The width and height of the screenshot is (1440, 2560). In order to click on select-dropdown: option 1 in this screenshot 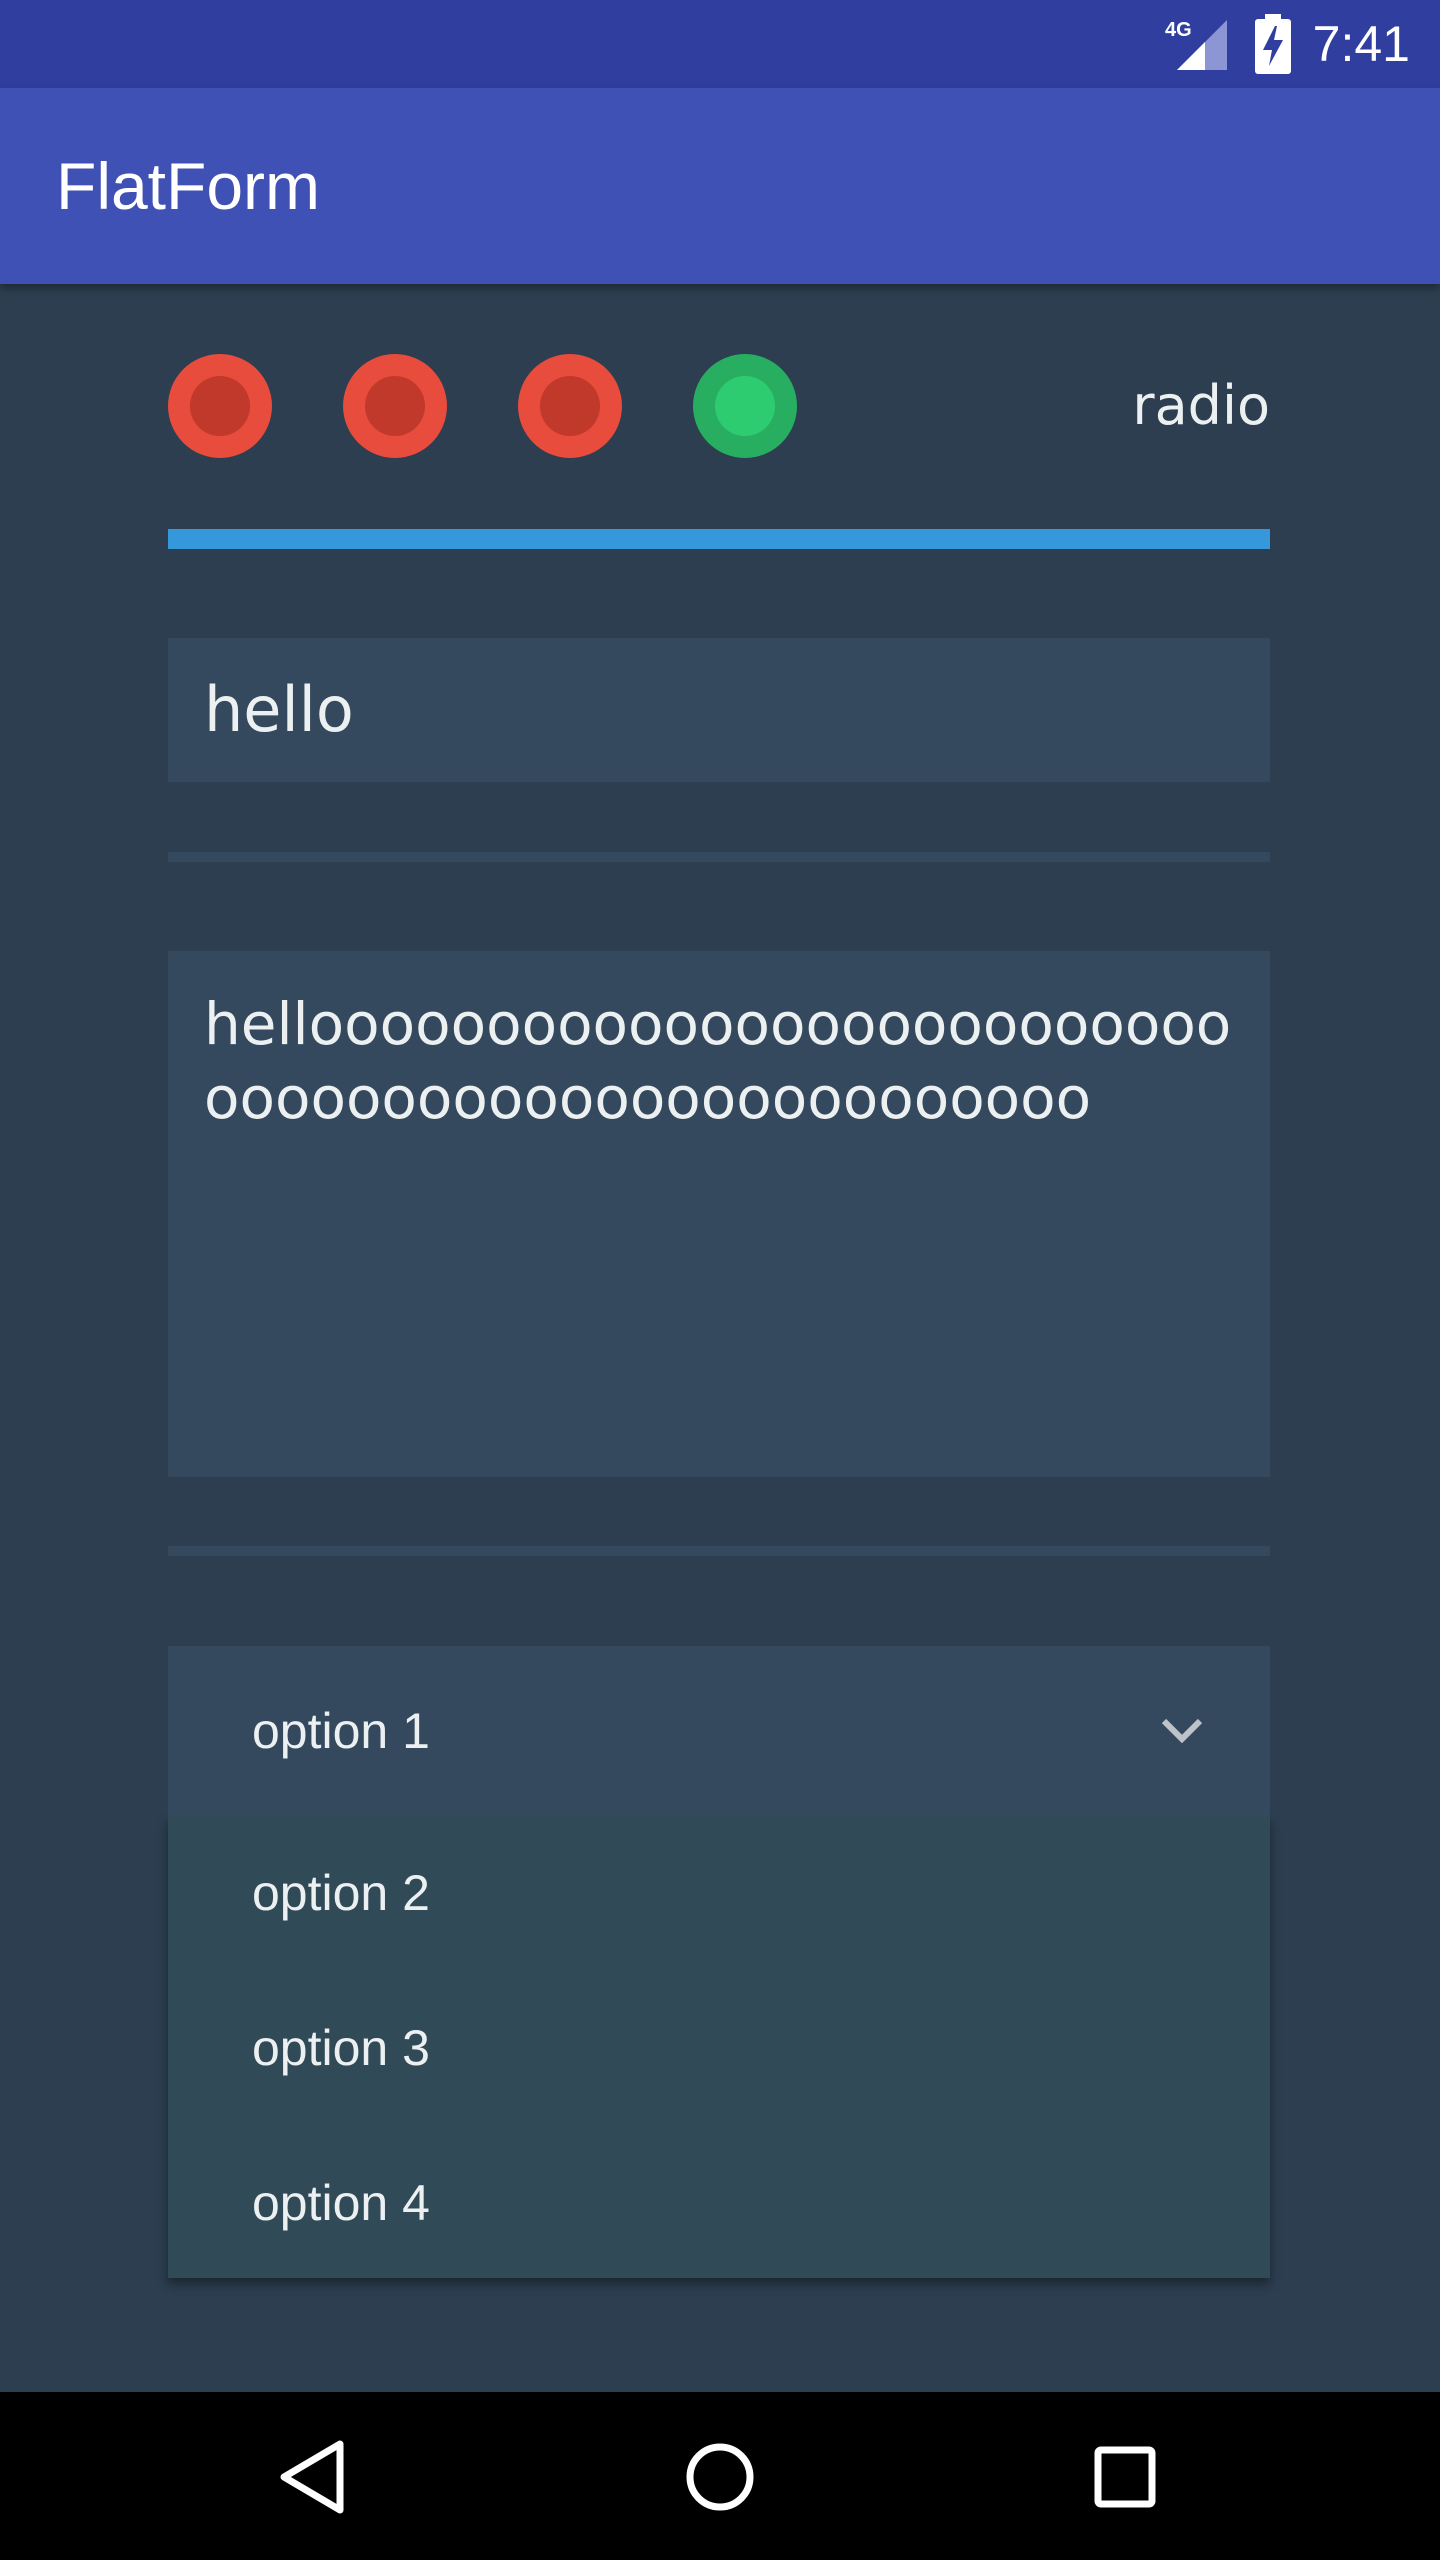, I will do `click(719, 1731)`.